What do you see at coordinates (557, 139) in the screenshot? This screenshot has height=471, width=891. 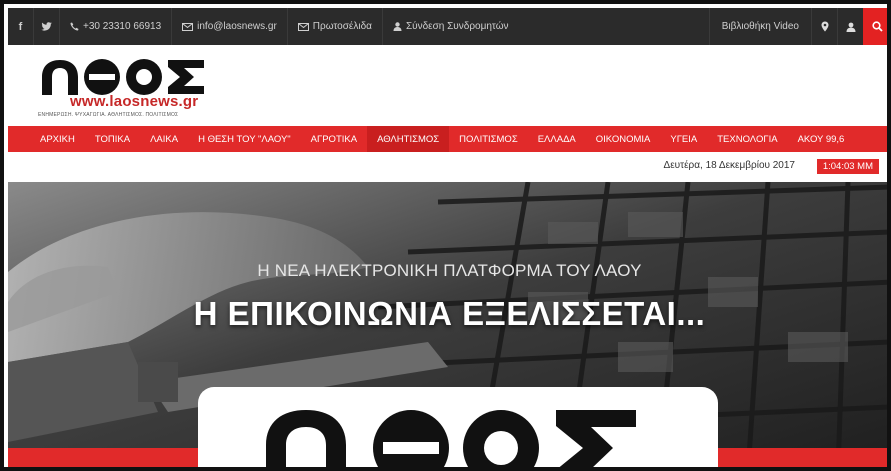 I see `nav-item-7: ΕΛΛΑΔΑ` at bounding box center [557, 139].